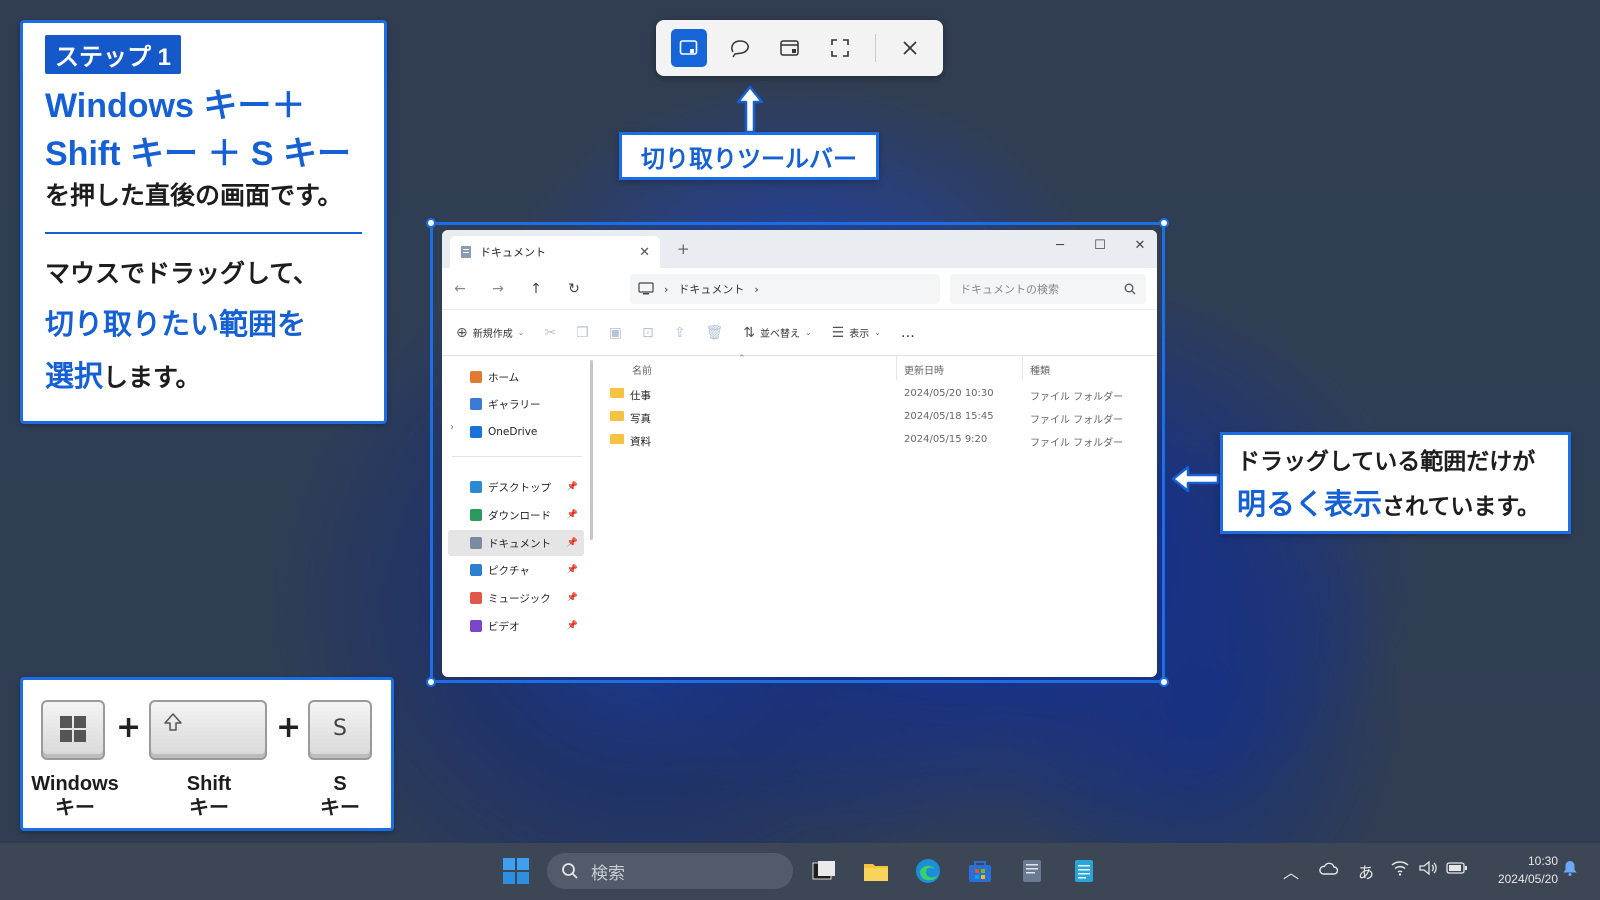 This screenshot has height=900, width=1600. I want to click on rectangle-snip-button, so click(689, 48).